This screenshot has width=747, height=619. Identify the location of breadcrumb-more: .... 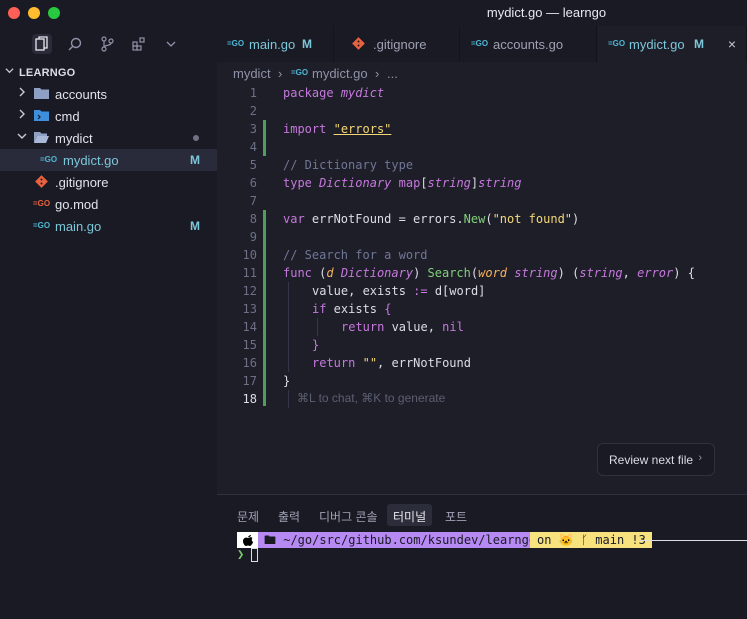
(392, 73).